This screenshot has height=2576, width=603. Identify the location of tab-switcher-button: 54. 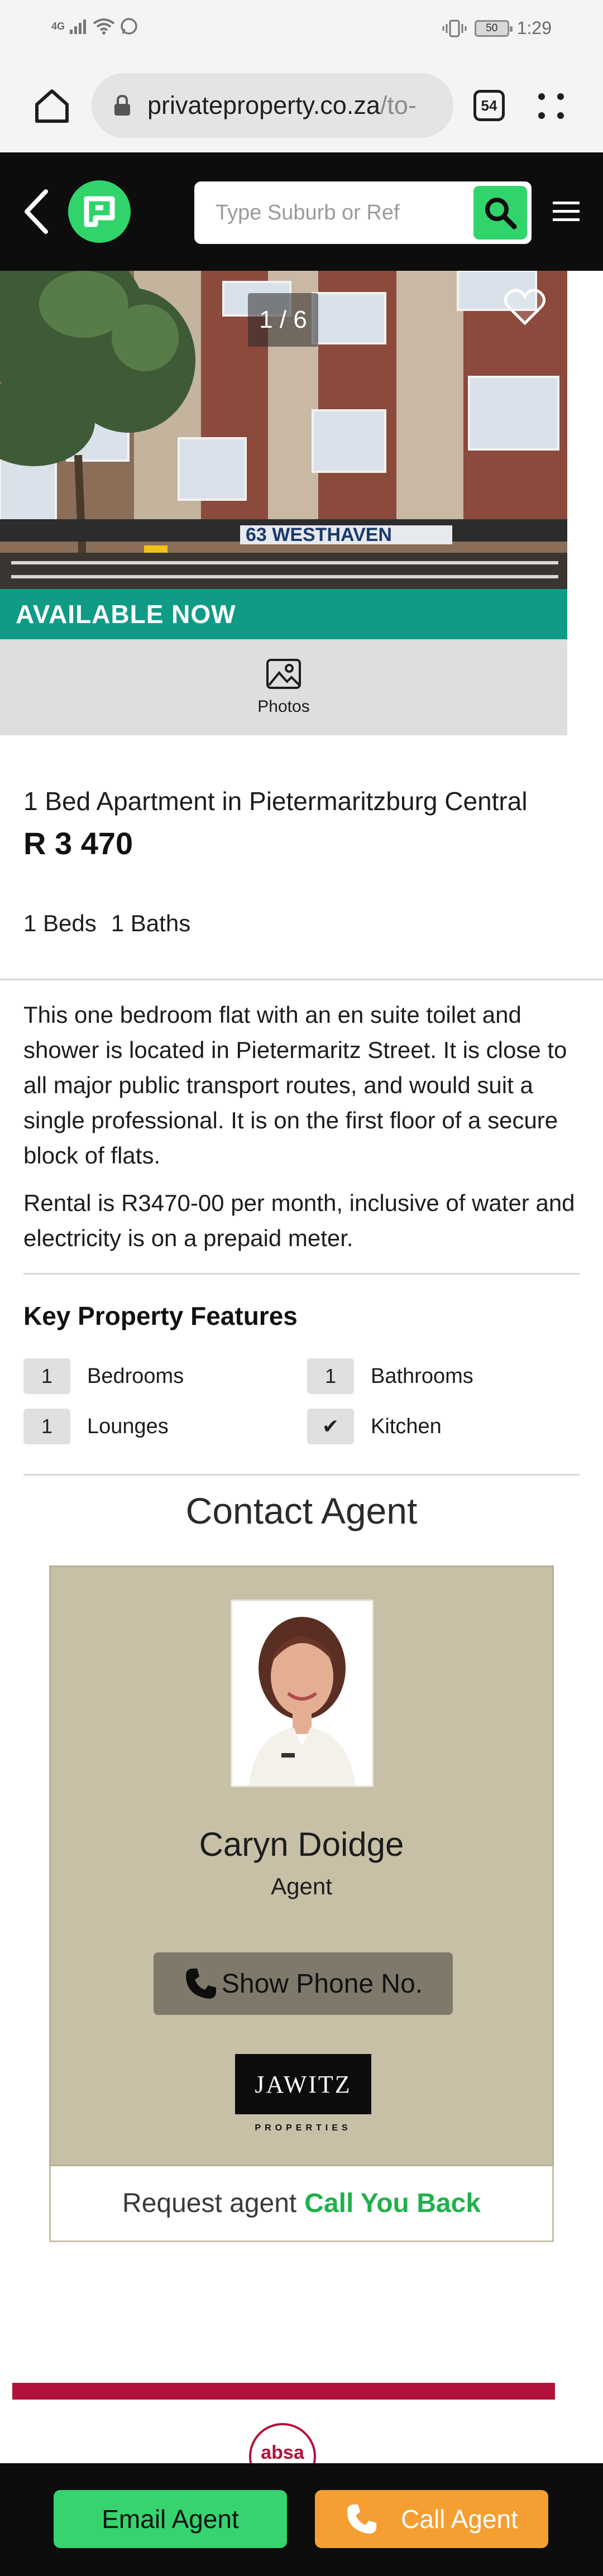
(489, 105).